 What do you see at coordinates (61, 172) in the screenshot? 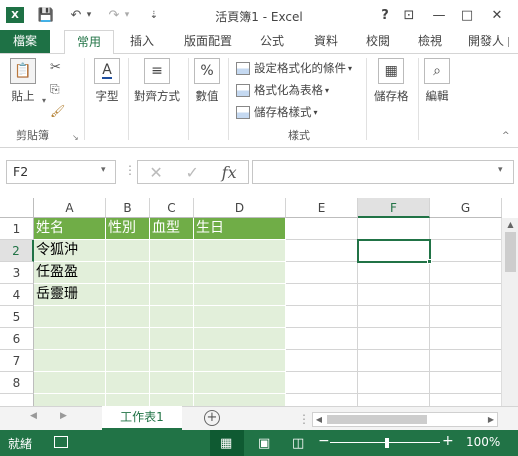
I see `name-box: F2` at bounding box center [61, 172].